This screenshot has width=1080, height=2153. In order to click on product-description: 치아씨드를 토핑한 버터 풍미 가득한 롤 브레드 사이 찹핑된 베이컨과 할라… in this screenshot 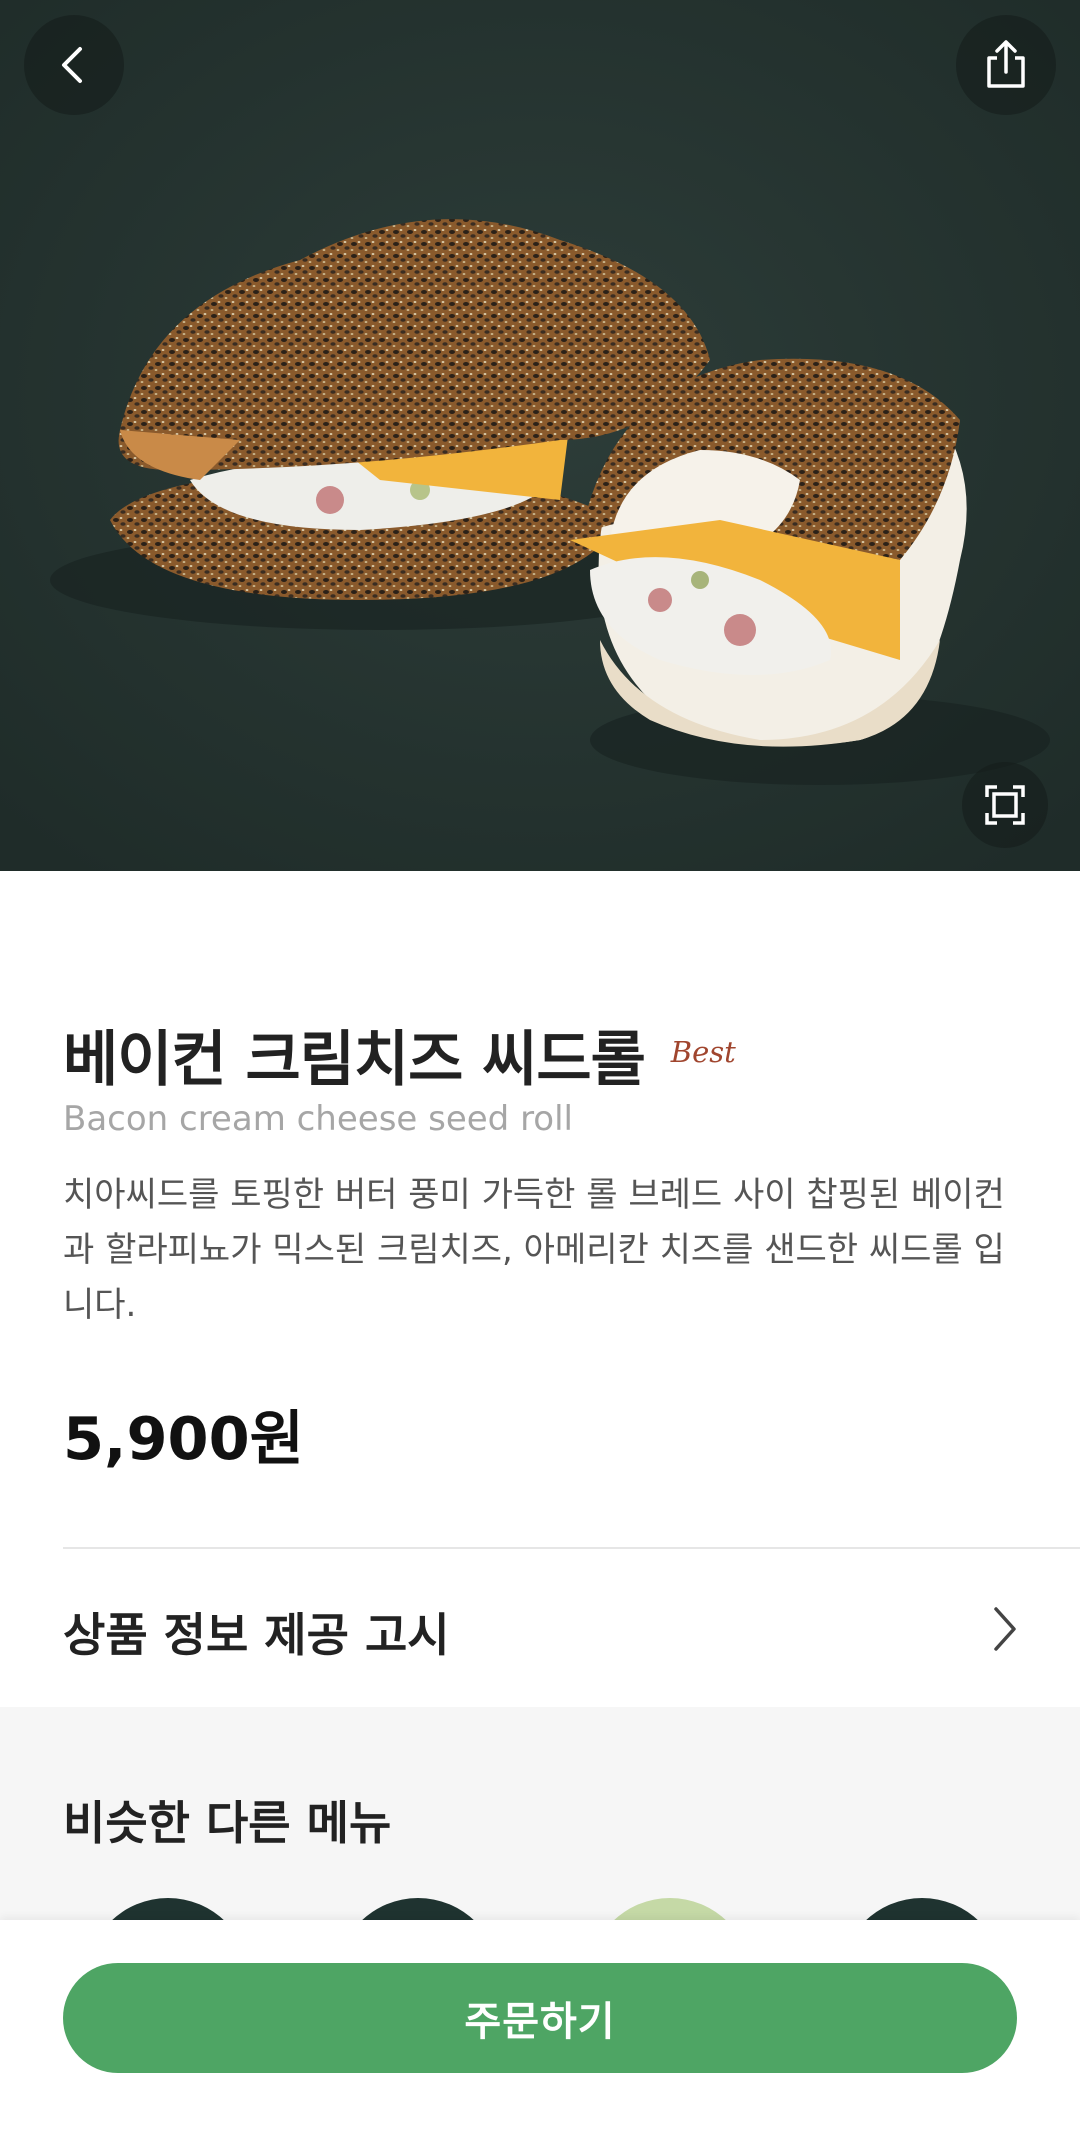, I will do `click(534, 1250)`.